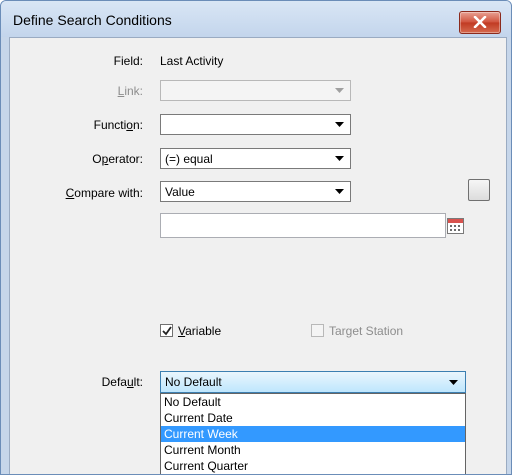  I want to click on operator-select: (=) equal, so click(255, 158).